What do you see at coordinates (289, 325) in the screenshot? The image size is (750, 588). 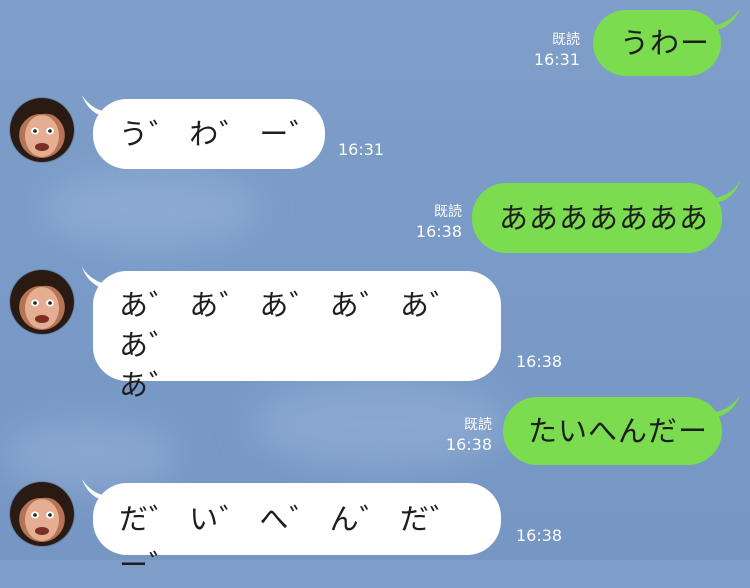 I see `message-text-line: あ゛ あ゛ あ゛ あ゛ あ゛ あ゛` at bounding box center [289, 325].